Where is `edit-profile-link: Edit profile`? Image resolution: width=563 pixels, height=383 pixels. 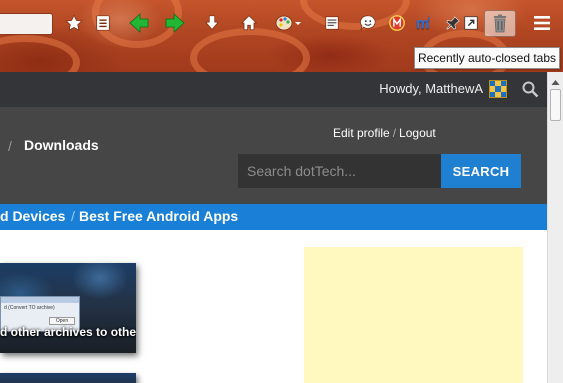 edit-profile-link: Edit profile is located at coordinates (361, 133).